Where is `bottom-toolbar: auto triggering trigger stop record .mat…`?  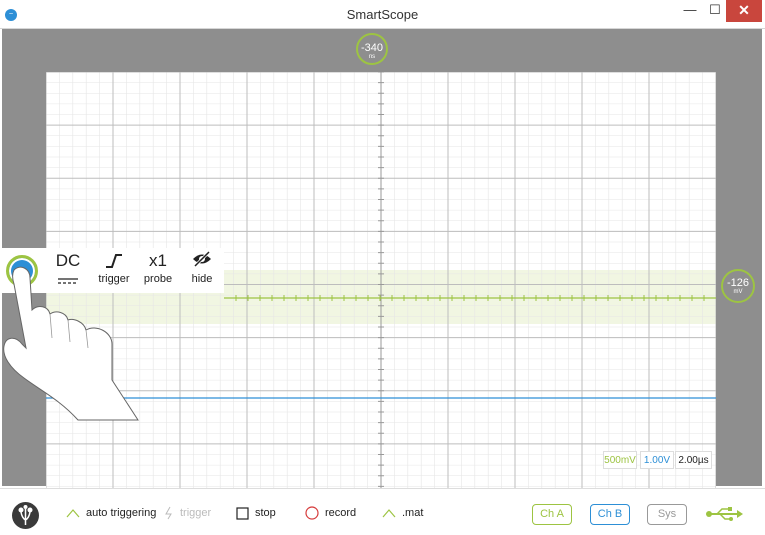 bottom-toolbar: auto triggering trigger stop record .mat… is located at coordinates (382, 511).